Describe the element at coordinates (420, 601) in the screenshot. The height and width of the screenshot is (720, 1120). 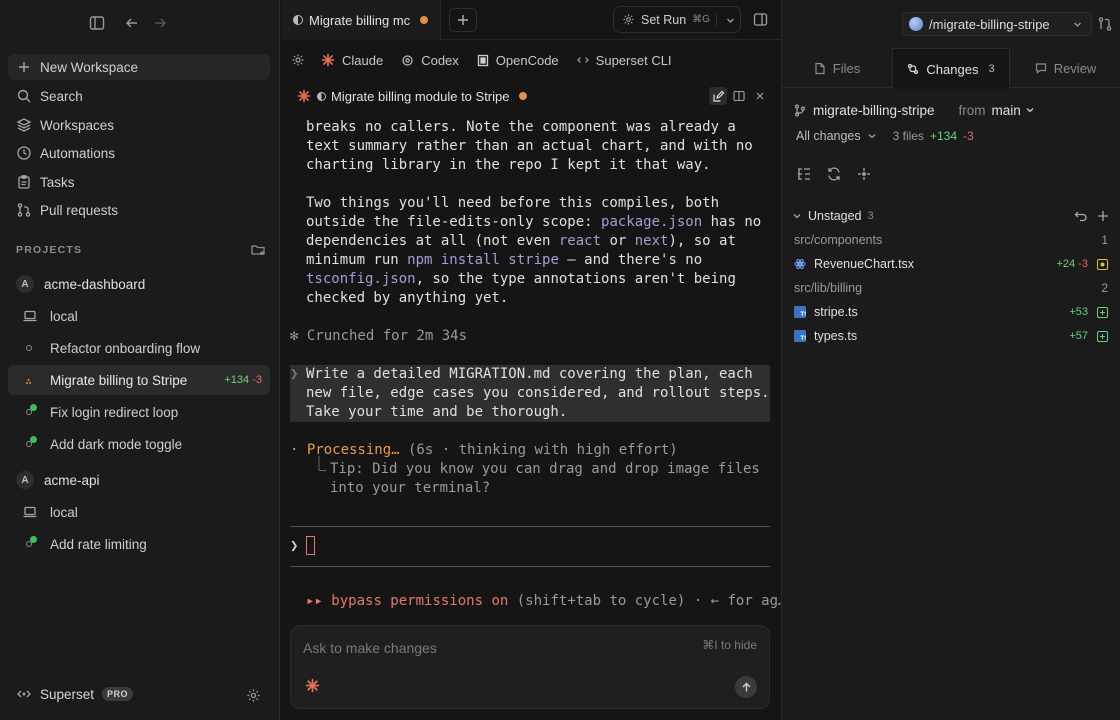
I see `bypass-label: bypass permissions on` at that location.